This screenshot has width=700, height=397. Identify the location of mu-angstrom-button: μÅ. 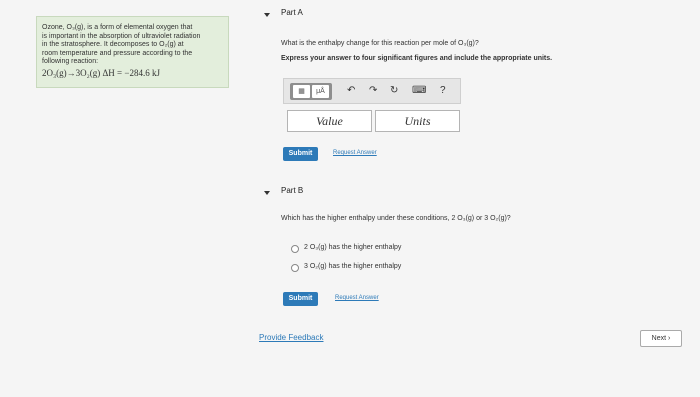
(320, 91).